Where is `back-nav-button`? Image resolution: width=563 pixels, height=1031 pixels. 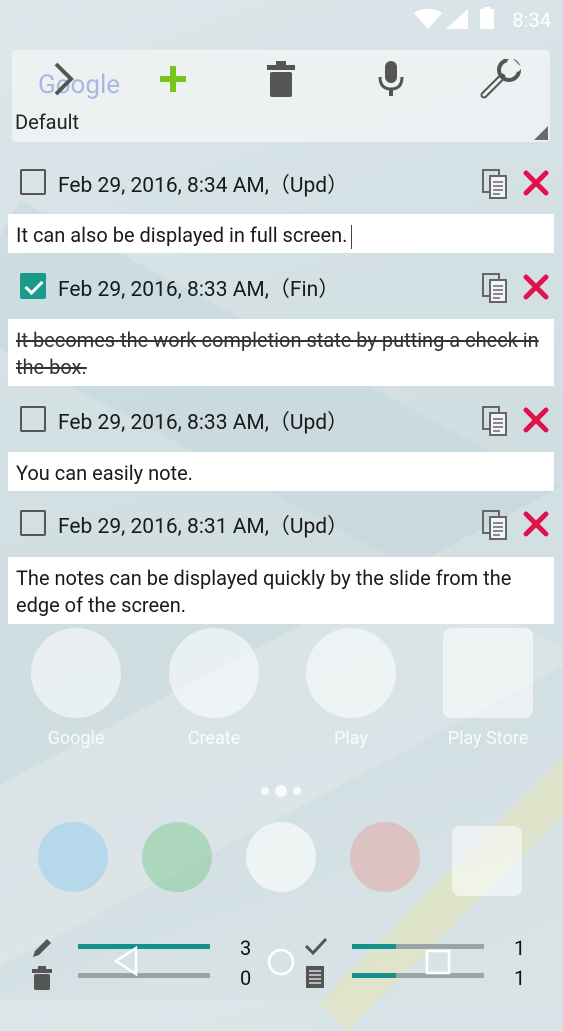 back-nav-button is located at coordinates (126, 961).